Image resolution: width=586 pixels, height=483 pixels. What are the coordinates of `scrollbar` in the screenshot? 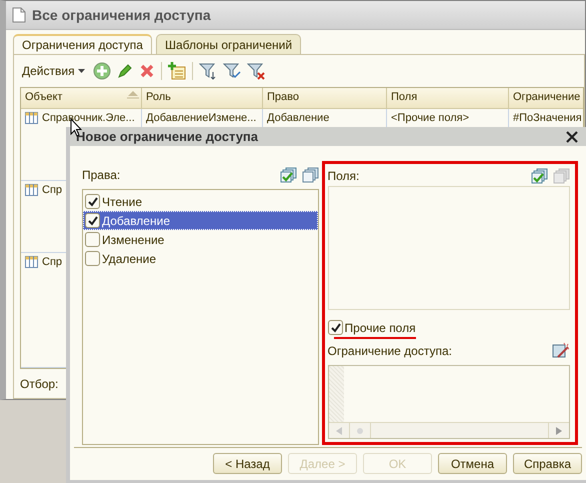 It's located at (448, 430).